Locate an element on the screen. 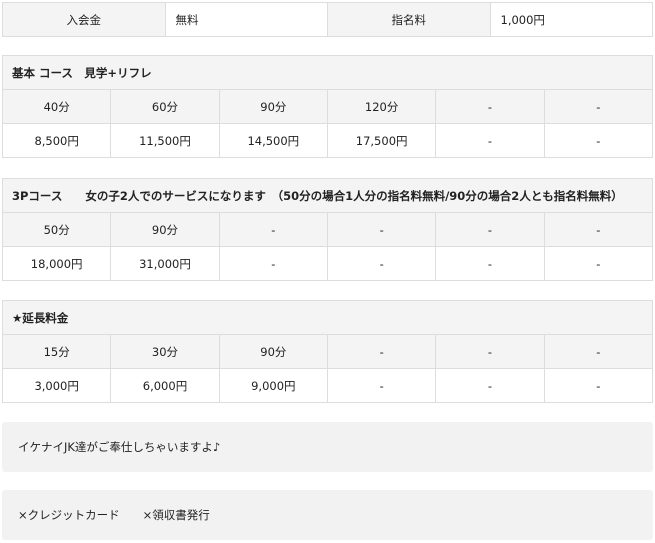  price-cell: 11,500円 is located at coordinates (165, 140).